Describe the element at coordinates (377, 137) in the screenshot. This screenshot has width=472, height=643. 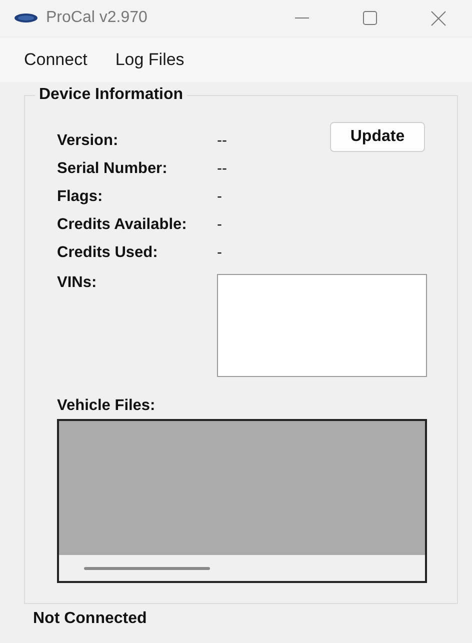
I see `update-button: Update` at that location.